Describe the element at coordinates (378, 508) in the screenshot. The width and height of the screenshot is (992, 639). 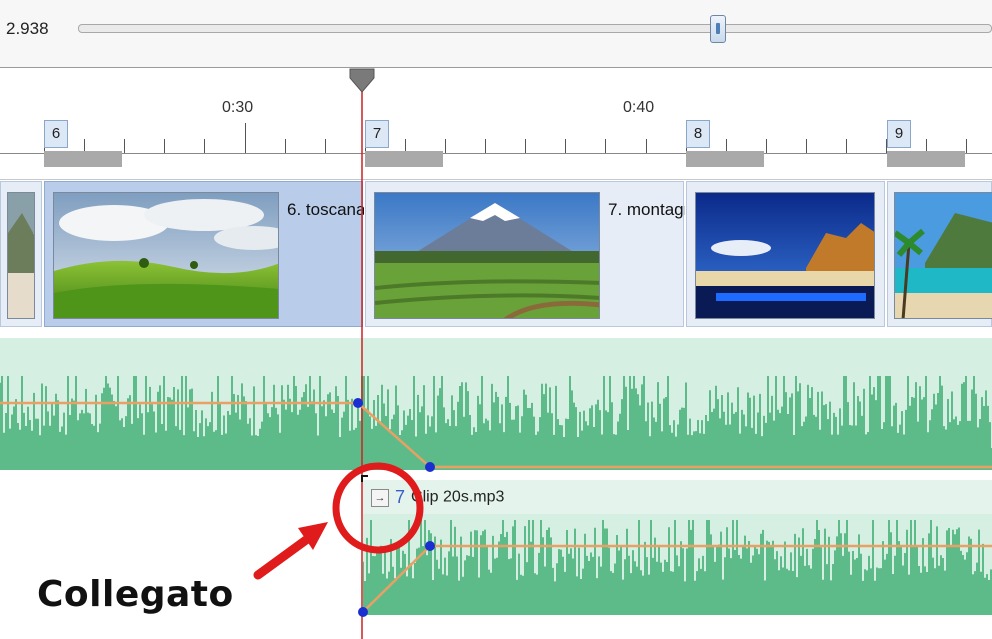
I see `highlight-circle` at that location.